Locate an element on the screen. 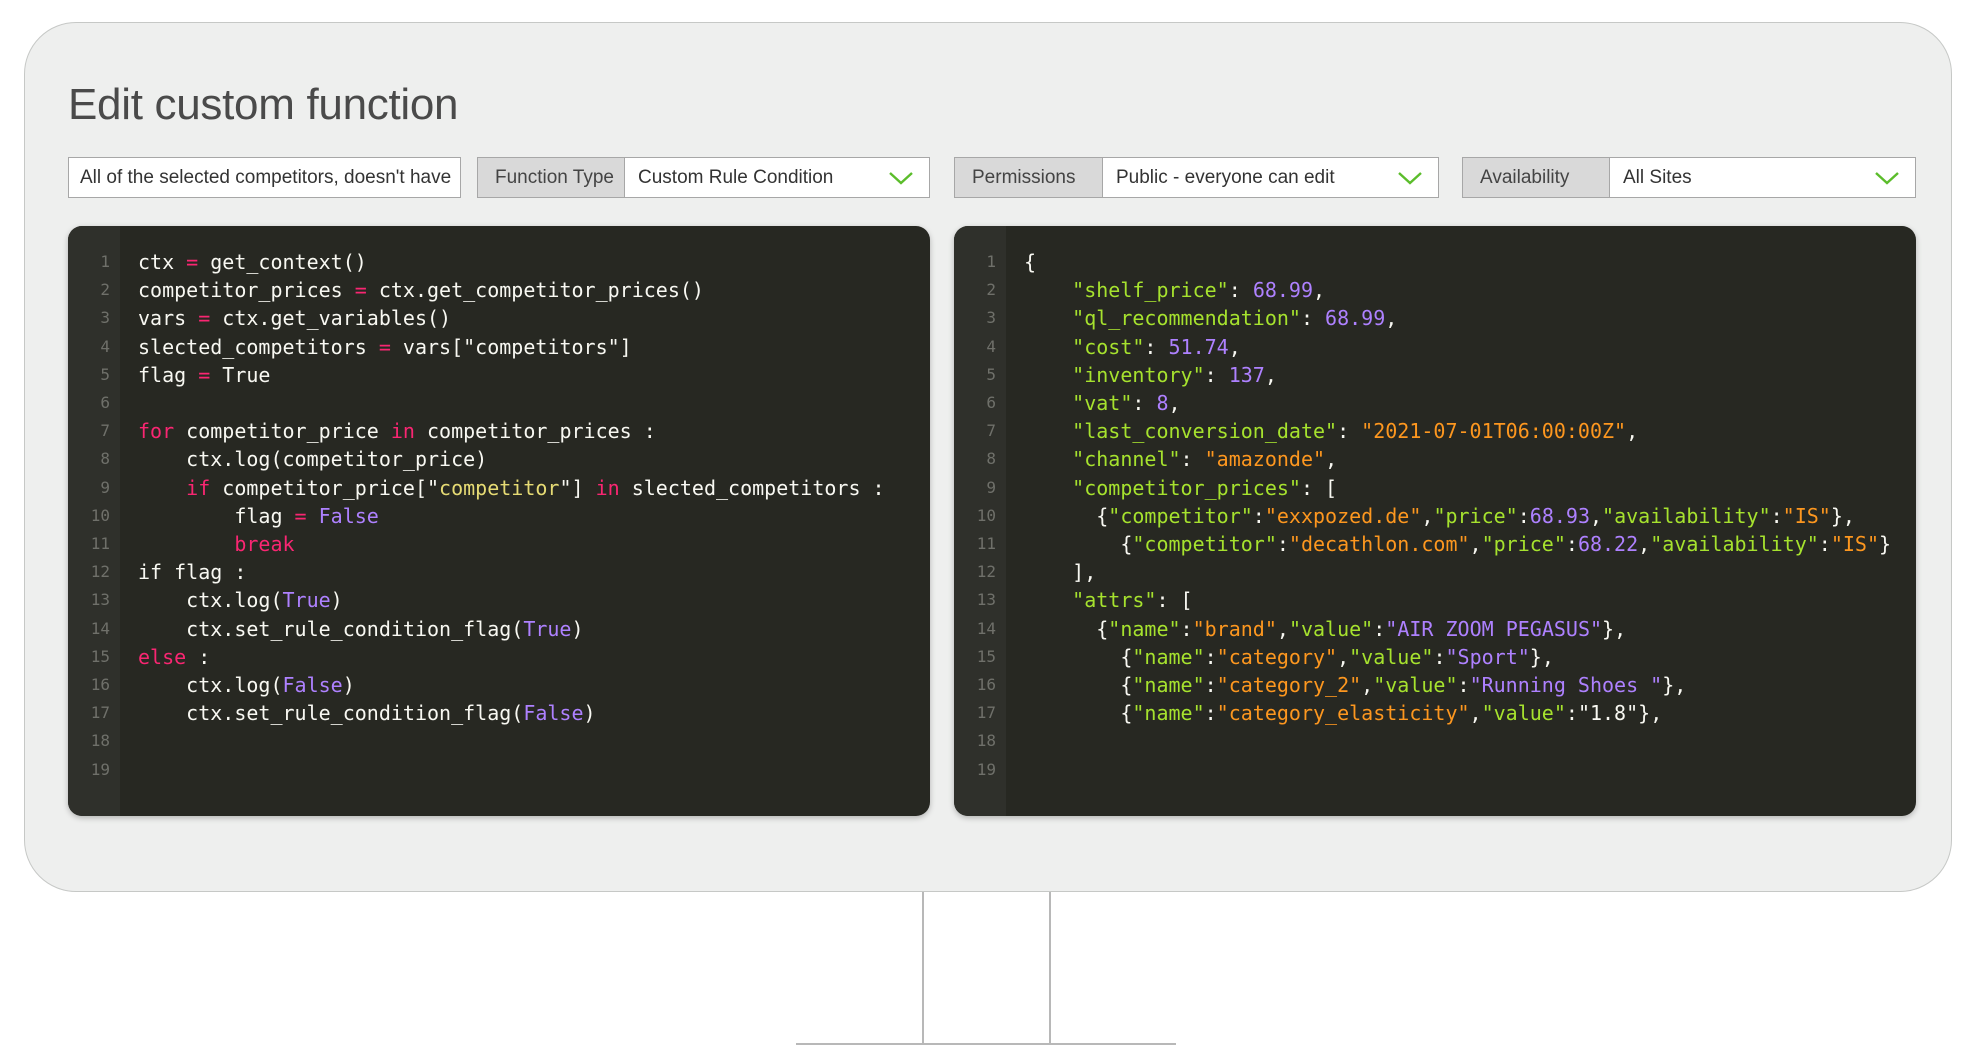  code-line: ctx.log(False) is located at coordinates (246, 685).